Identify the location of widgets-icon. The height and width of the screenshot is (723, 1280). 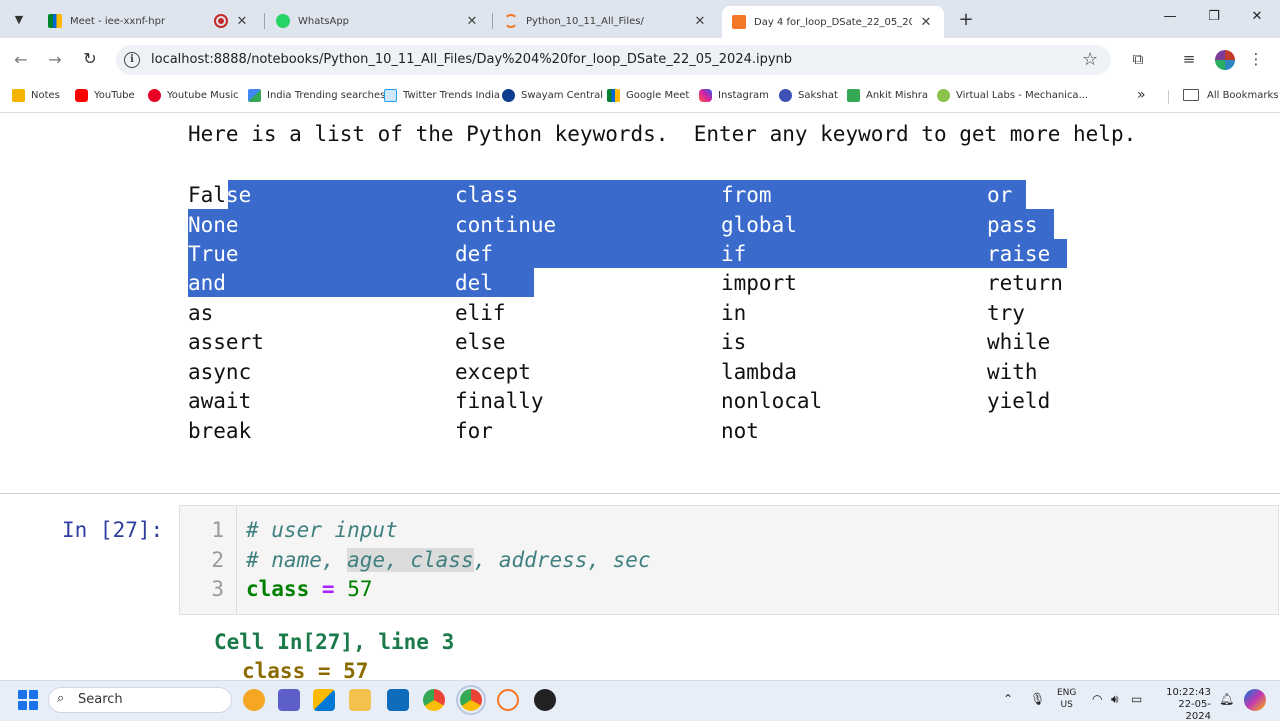
(254, 700).